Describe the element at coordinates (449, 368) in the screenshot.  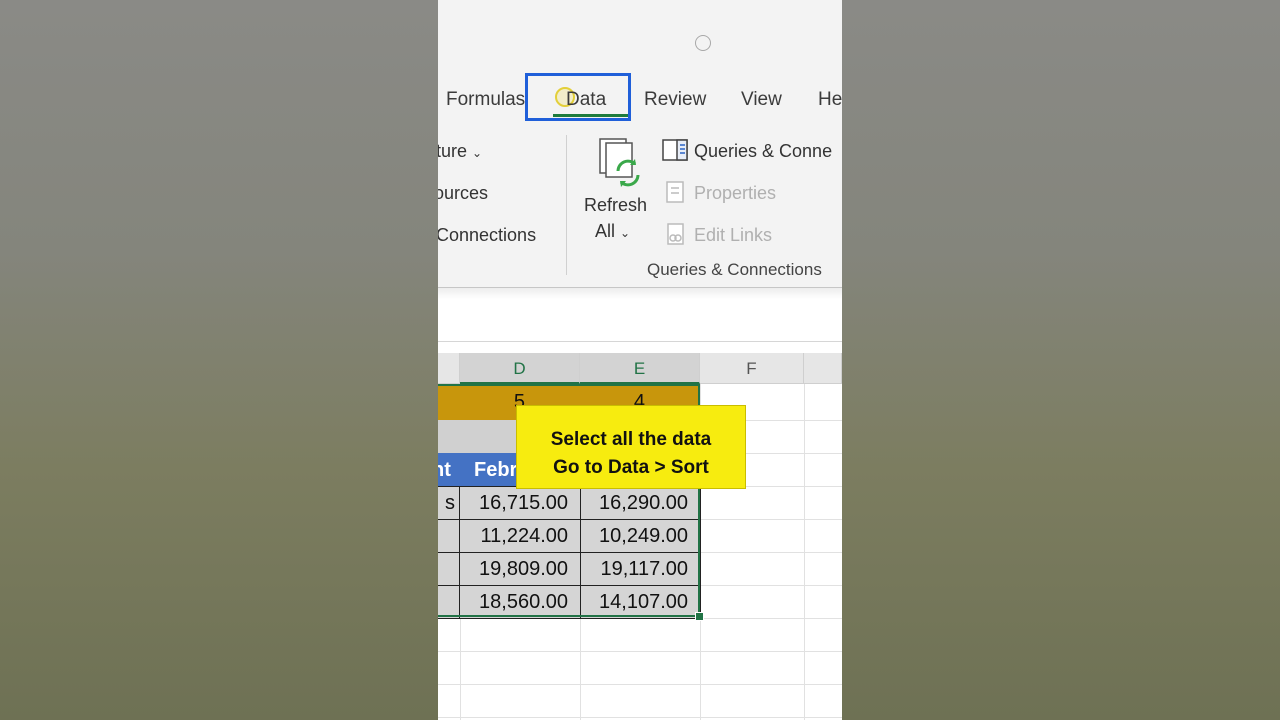
I see `column-header-partial` at that location.